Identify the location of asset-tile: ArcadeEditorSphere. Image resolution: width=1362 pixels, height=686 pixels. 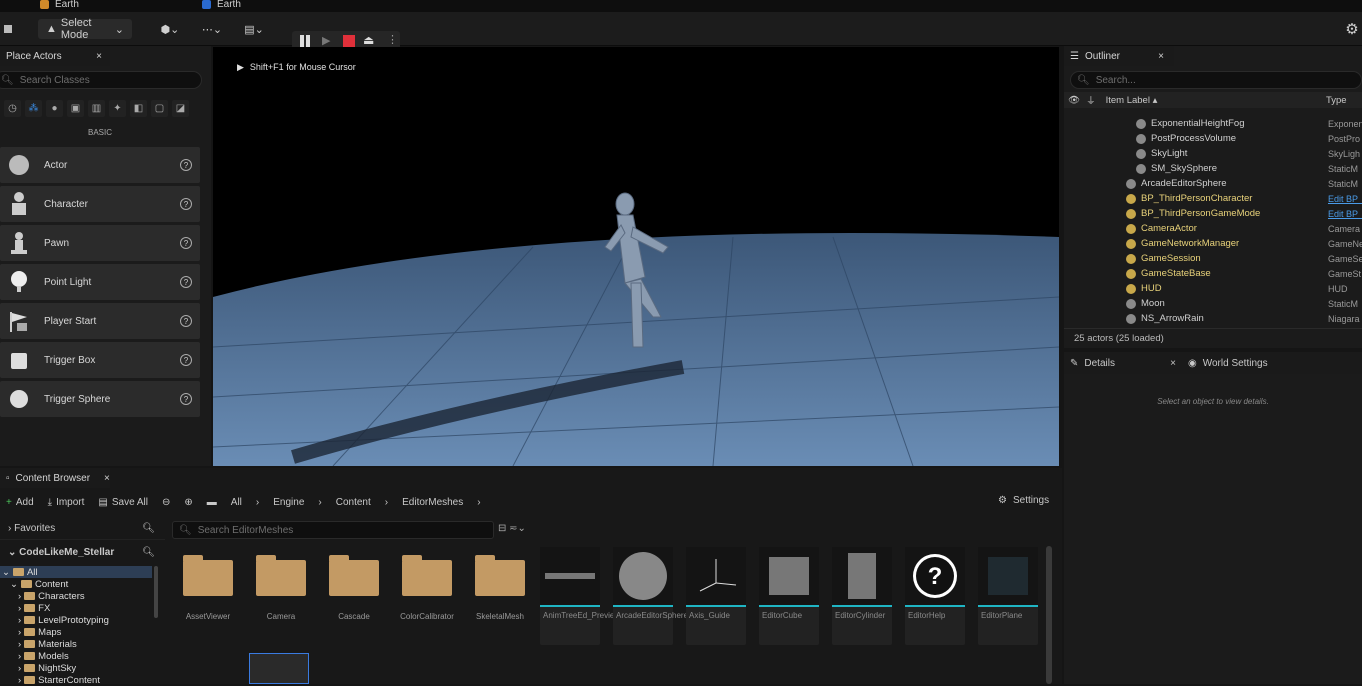
(650, 596).